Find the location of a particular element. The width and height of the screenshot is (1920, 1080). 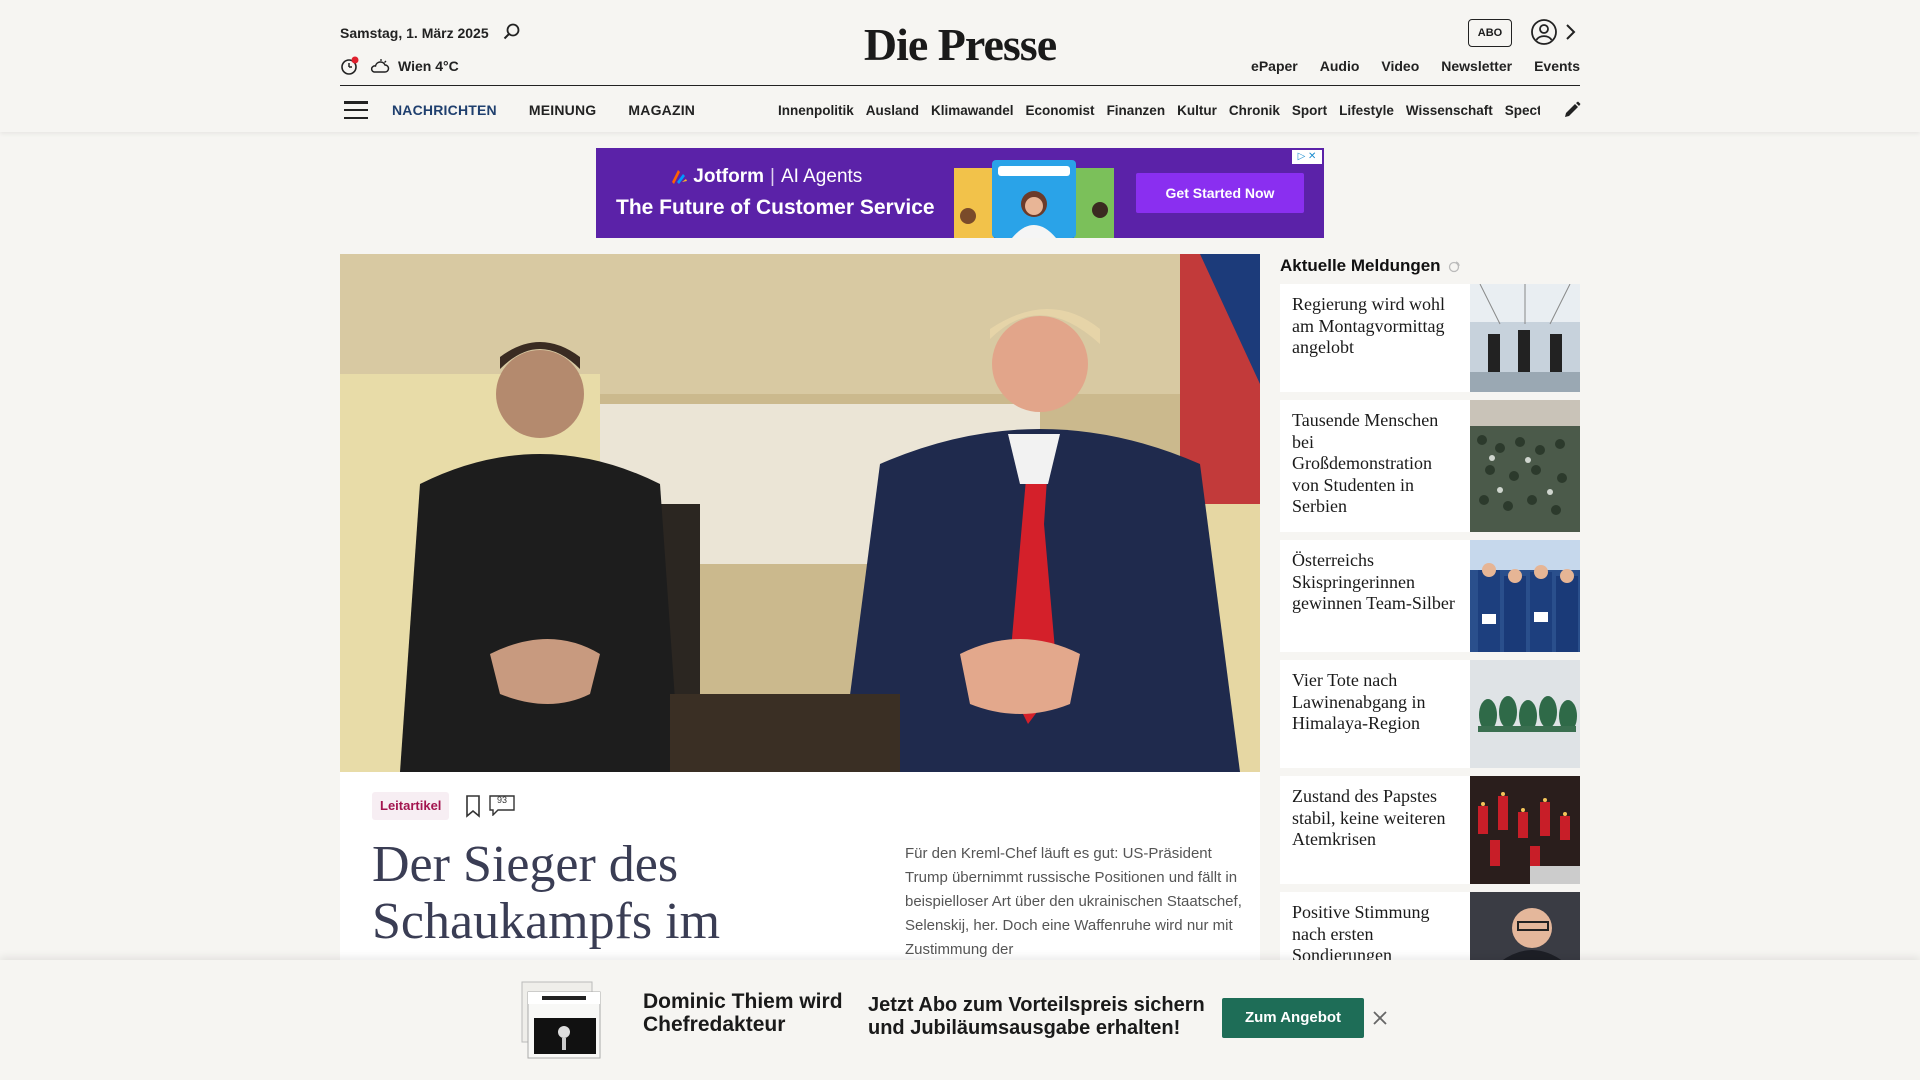

ad-choices-icon: ▷ ✕ is located at coordinates (1307, 157).